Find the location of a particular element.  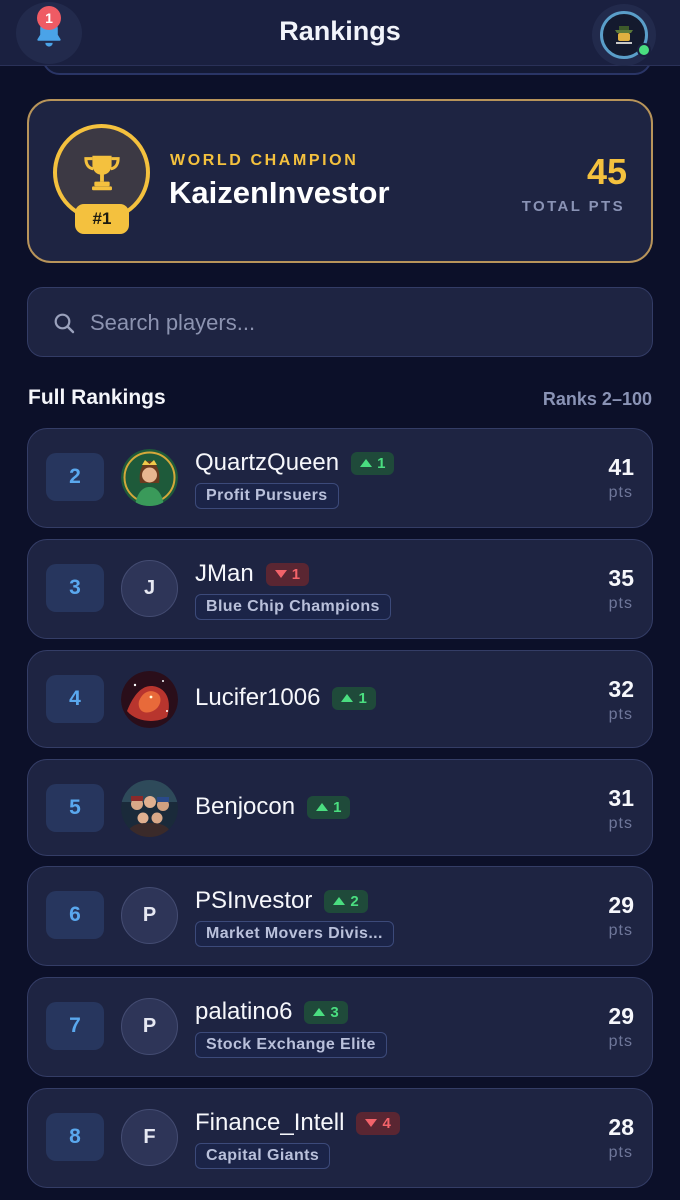

player-name-line: PSInvestor 2 is located at coordinates (281, 901).